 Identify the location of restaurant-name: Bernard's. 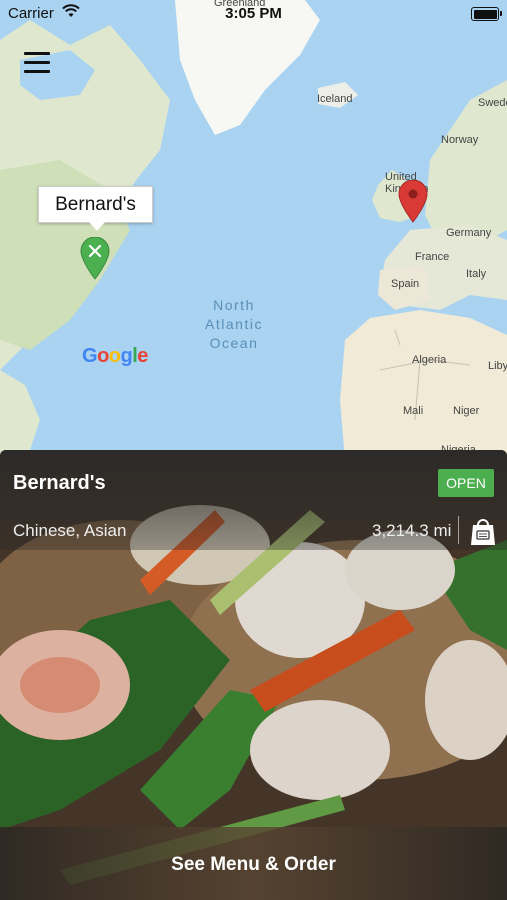
(59, 483).